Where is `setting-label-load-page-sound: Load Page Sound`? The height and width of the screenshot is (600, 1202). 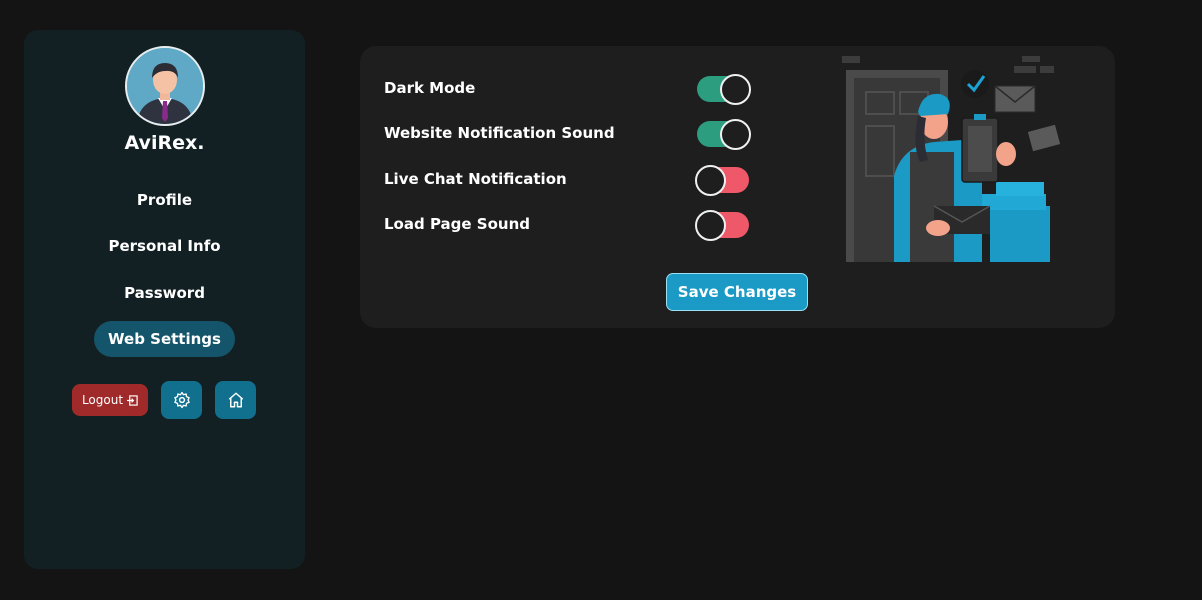
setting-label-load-page-sound: Load Page Sound is located at coordinates (457, 224).